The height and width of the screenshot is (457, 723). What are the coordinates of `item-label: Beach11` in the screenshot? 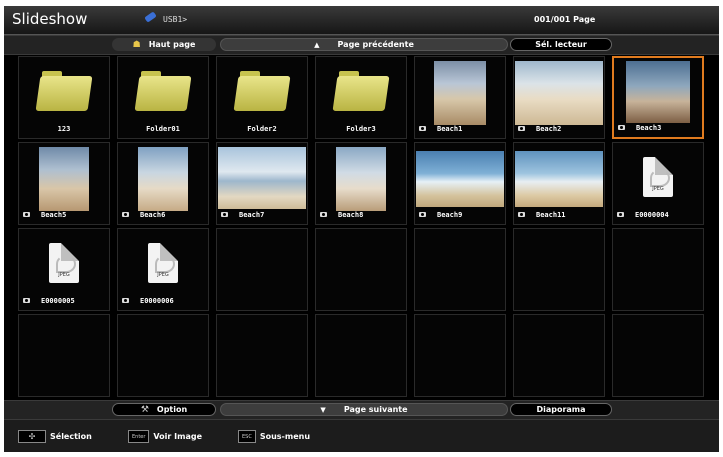 It's located at (551, 215).